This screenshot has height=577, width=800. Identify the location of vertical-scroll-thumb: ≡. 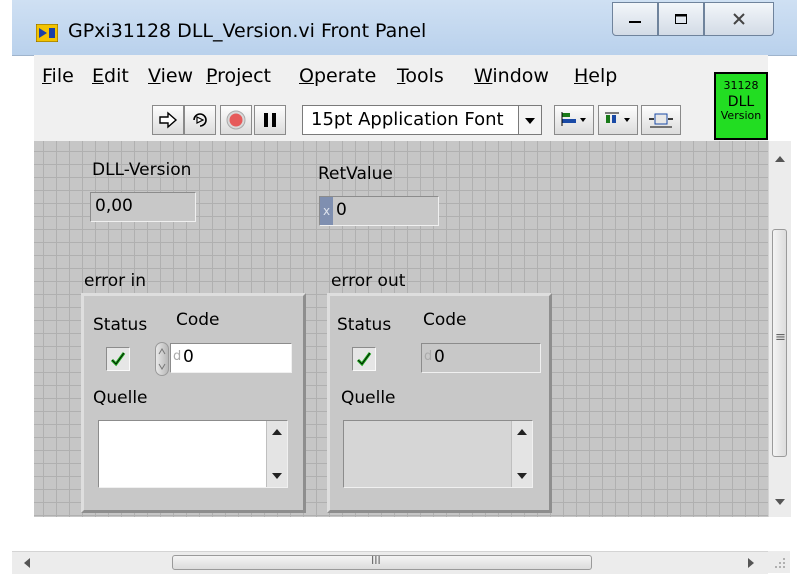
(779, 343).